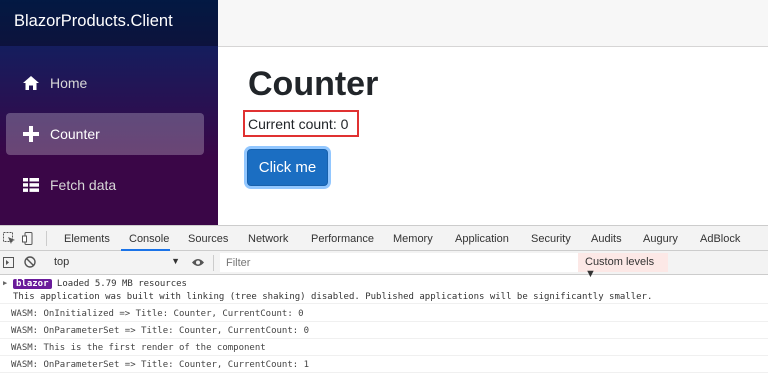  Describe the element at coordinates (75, 134) in the screenshot. I see `nav-label-counter: Counter` at that location.